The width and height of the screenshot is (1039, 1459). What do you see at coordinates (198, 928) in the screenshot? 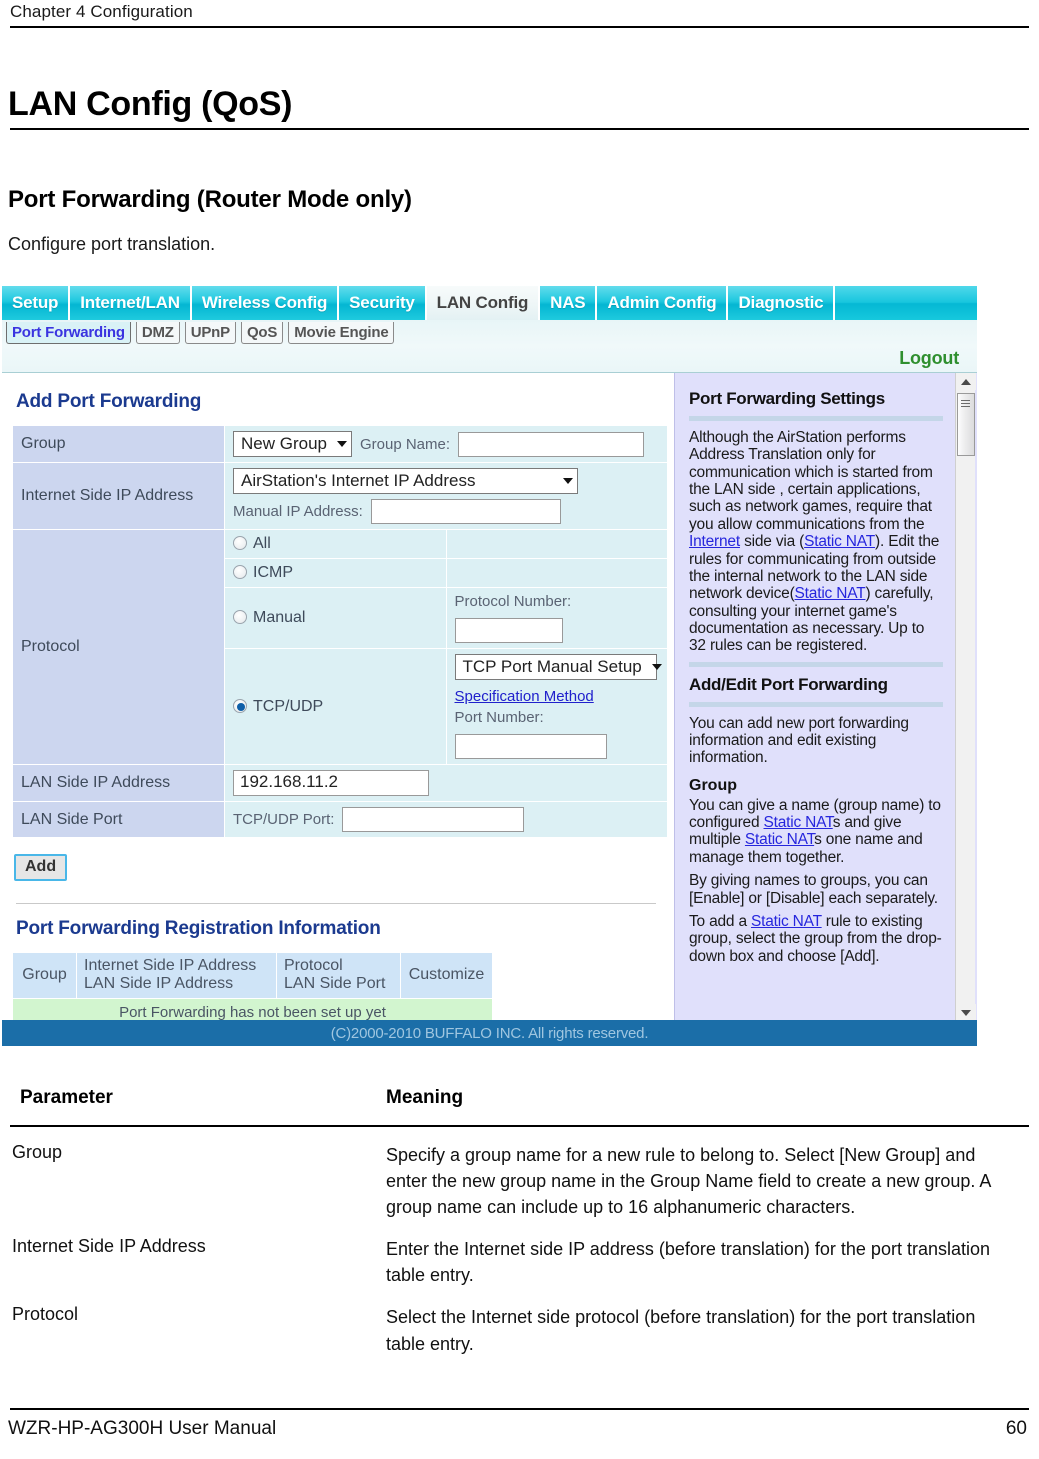
I see `registration-heading: Port Forwarding Registration Information` at bounding box center [198, 928].